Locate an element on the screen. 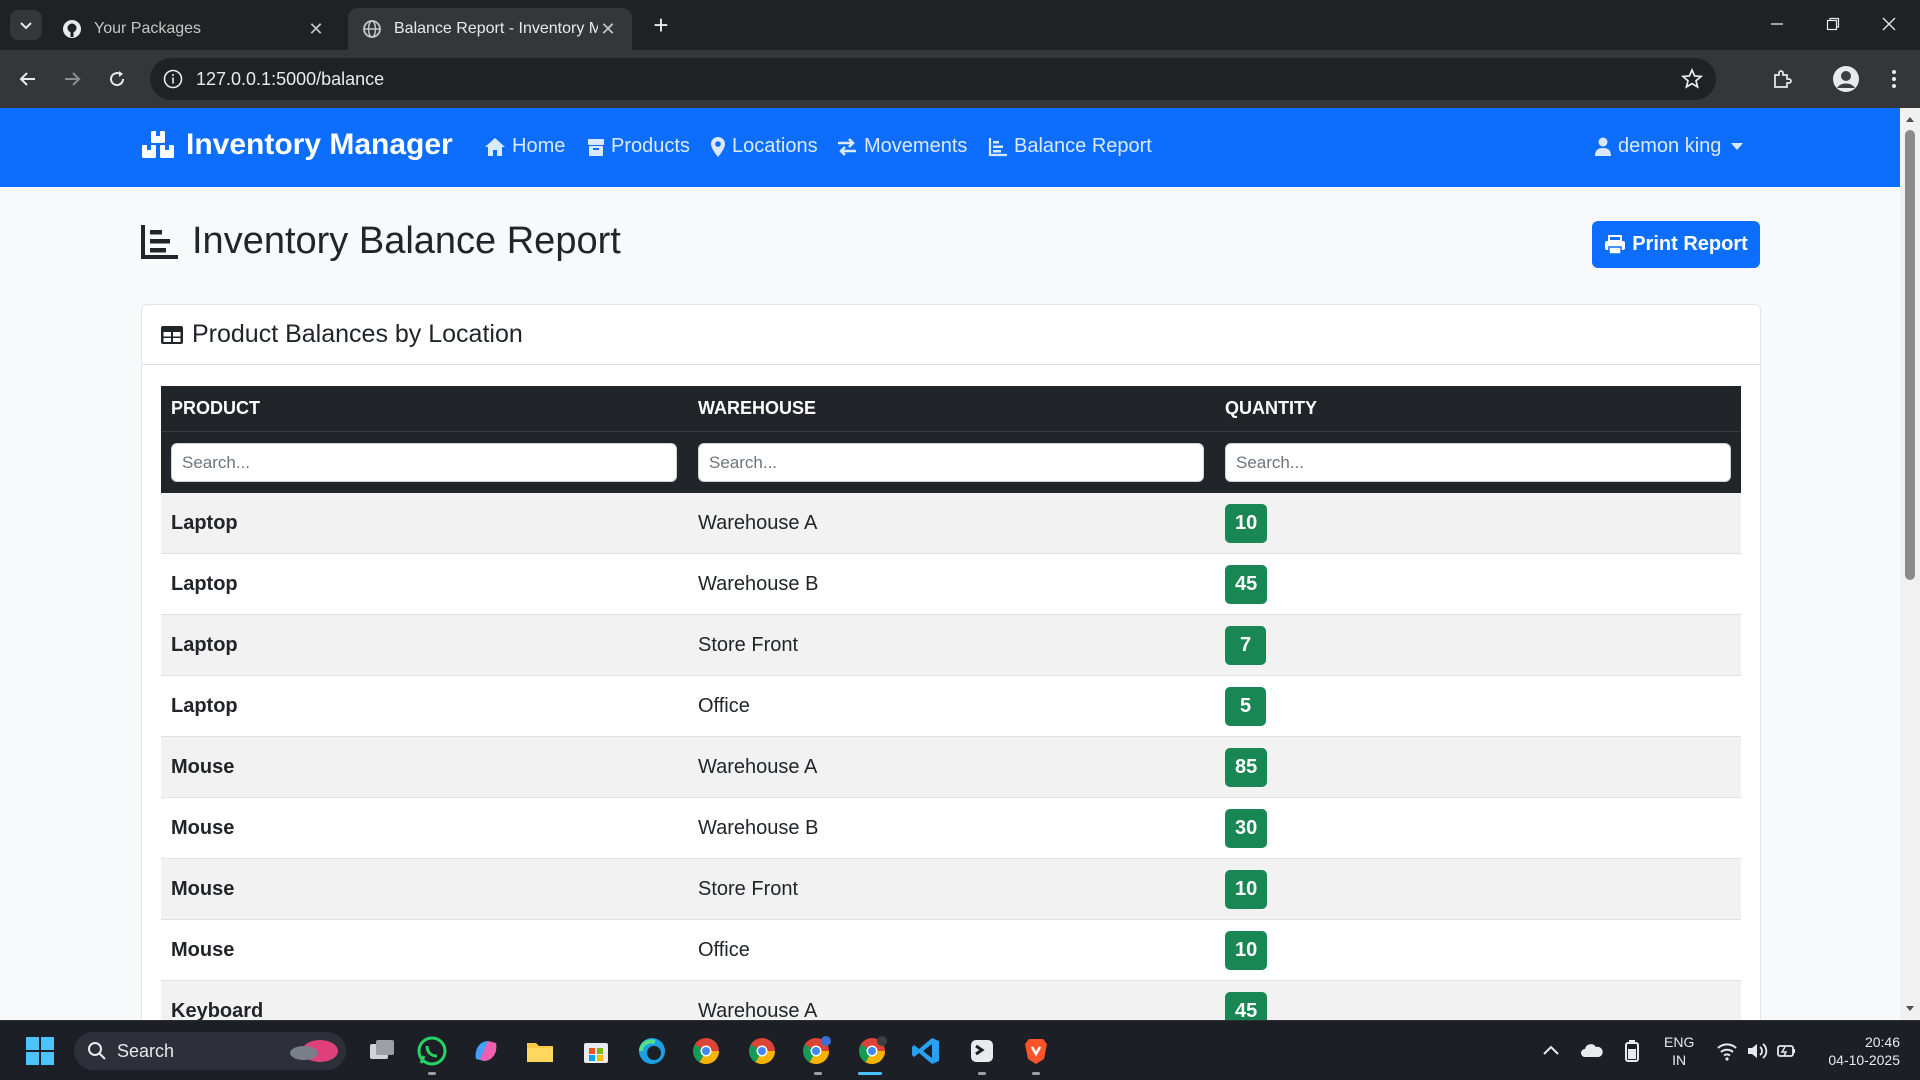  browser-menu-icon is located at coordinates (1894, 79).